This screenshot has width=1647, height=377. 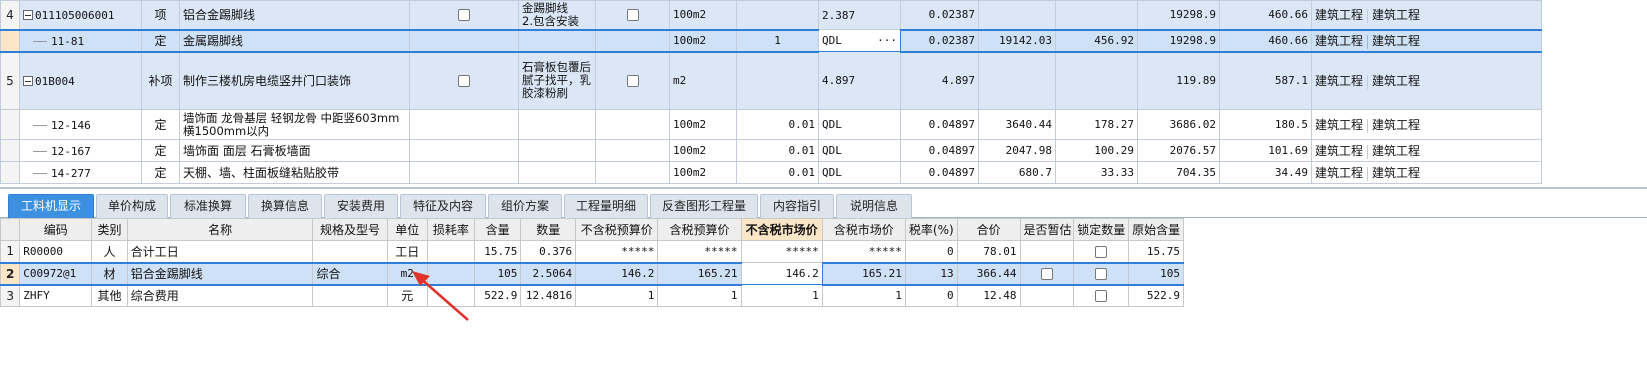 I want to click on tab-conversion-info: 换算信息, so click(x=285, y=206).